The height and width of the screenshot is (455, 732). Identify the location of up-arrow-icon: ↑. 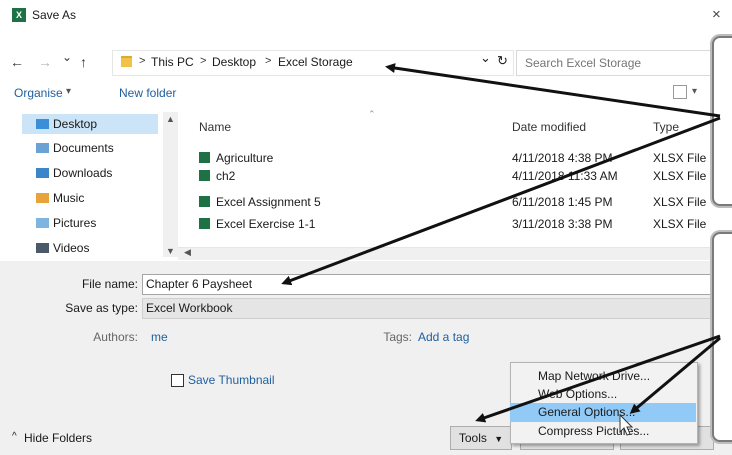
(83, 62).